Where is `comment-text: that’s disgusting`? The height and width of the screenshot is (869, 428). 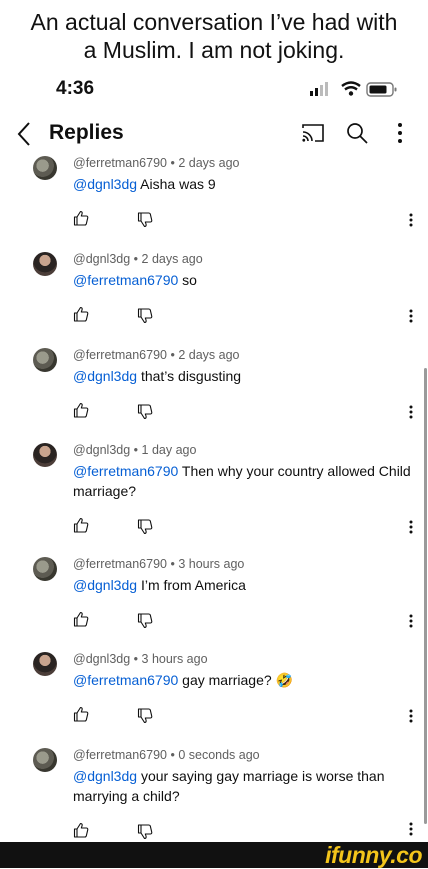 comment-text: that’s disgusting is located at coordinates (191, 376).